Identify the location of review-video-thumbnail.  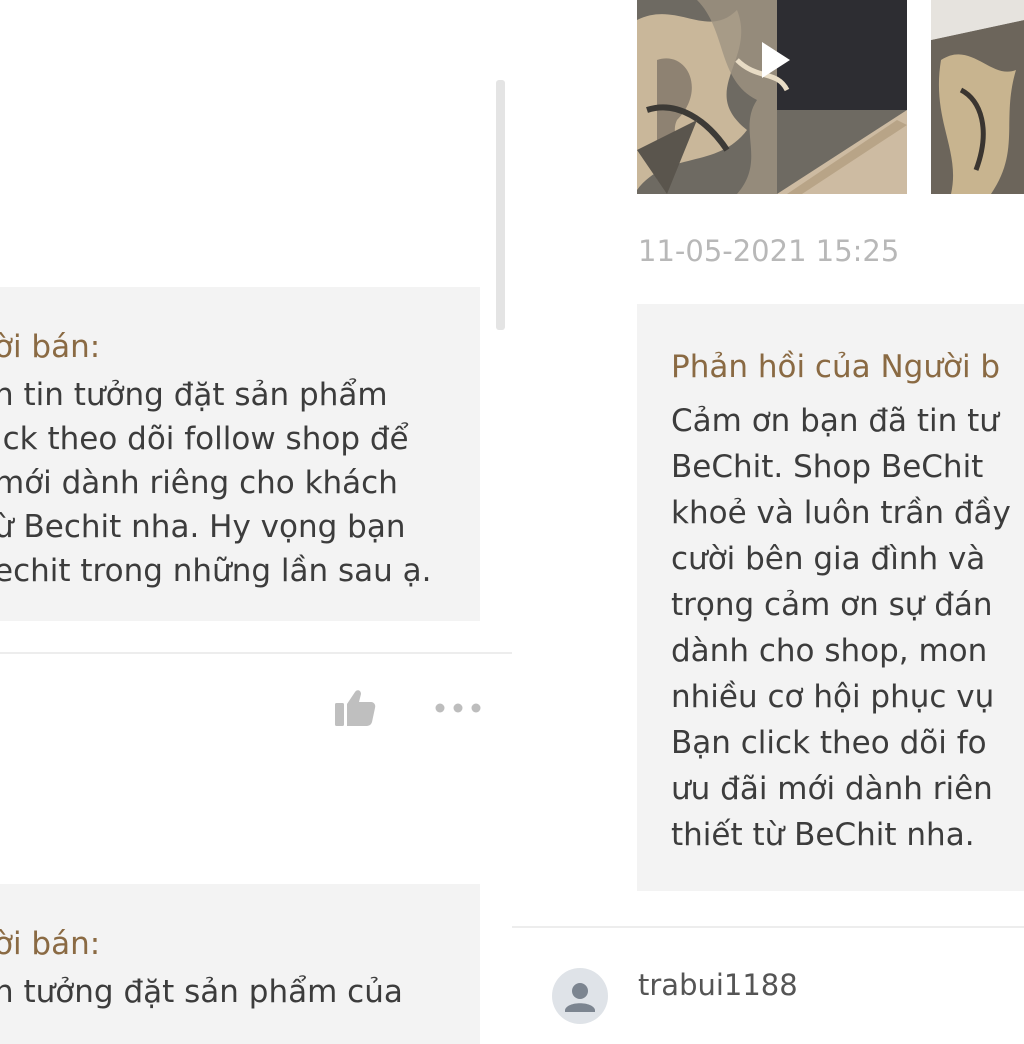
(772, 97).